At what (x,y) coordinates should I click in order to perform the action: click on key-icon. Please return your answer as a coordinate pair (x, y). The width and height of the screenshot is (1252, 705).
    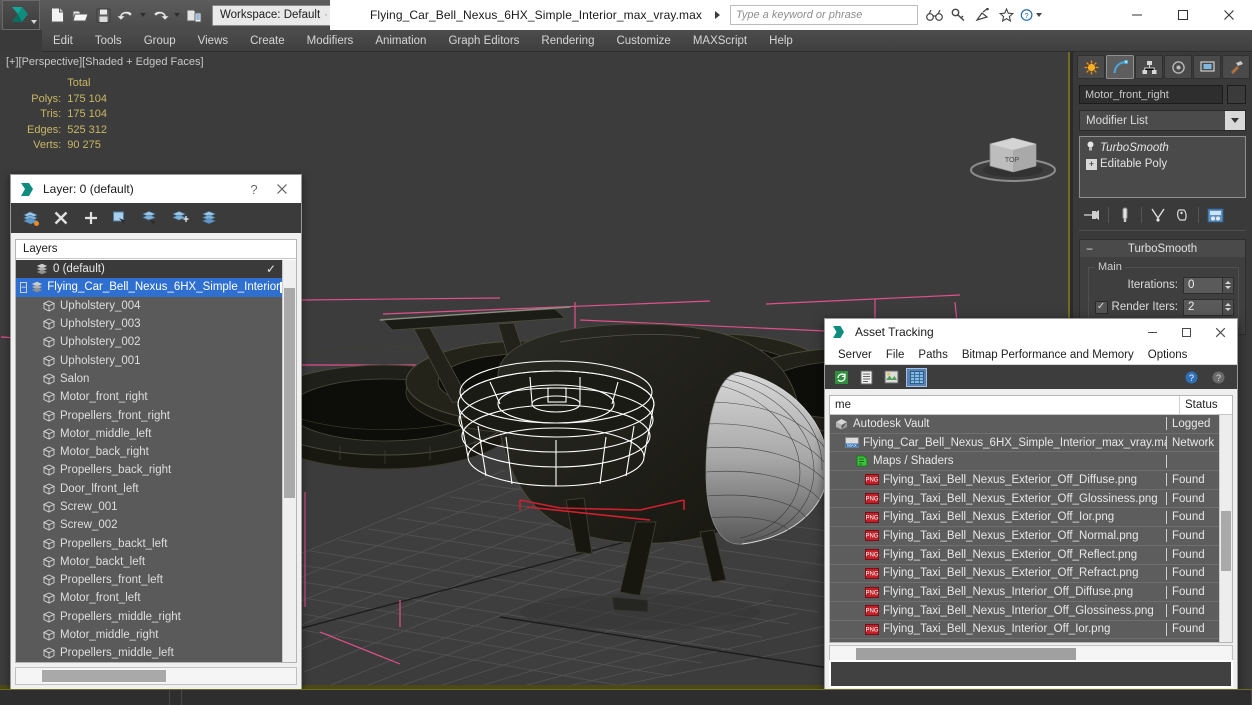
    Looking at the image, I should click on (959, 15).